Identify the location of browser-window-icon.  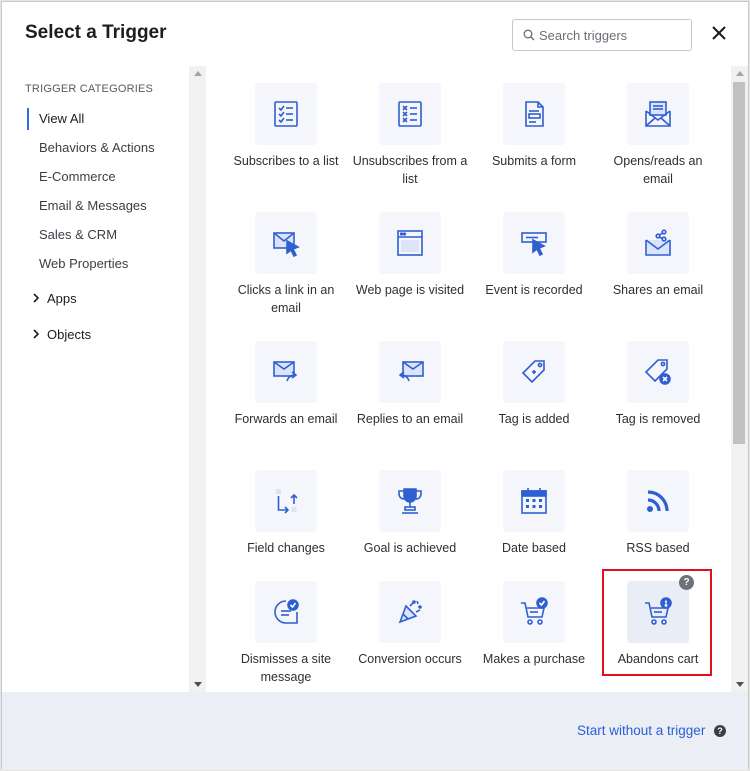
(410, 243).